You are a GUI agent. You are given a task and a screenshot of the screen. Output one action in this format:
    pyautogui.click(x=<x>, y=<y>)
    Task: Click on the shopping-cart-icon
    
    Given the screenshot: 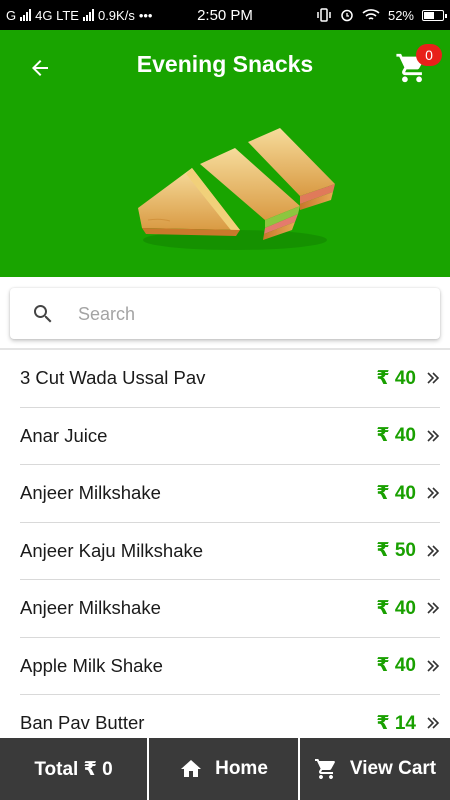 What is the action you would take?
    pyautogui.click(x=324, y=769)
    